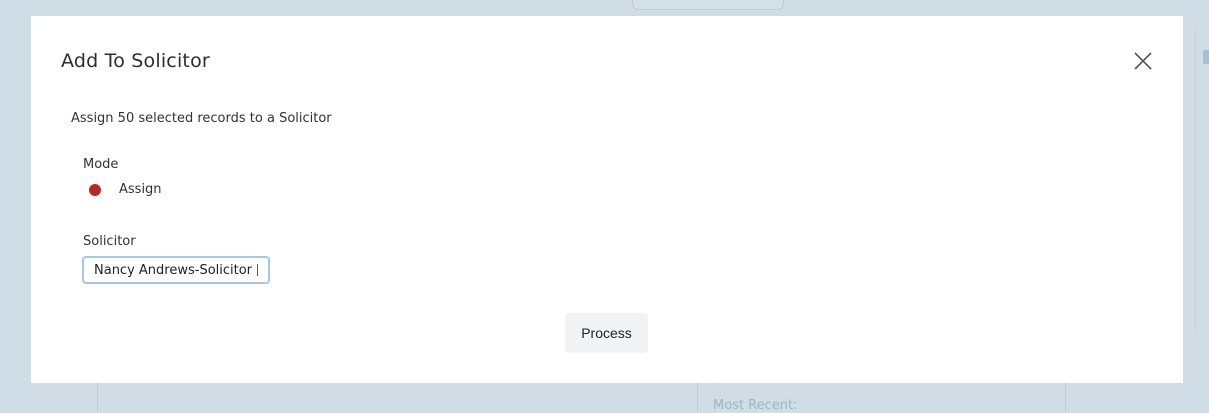 Image resolution: width=1209 pixels, height=413 pixels. What do you see at coordinates (135, 61) in the screenshot?
I see `dialog-title: Add To Solicitor` at bounding box center [135, 61].